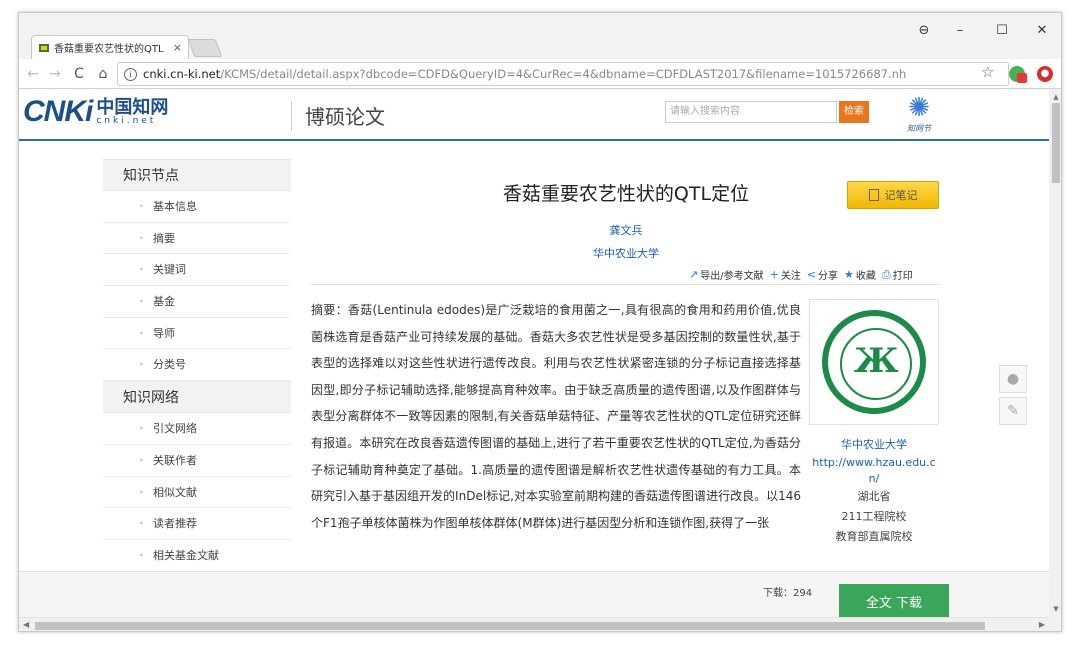 This screenshot has height=650, width=1080. I want to click on logo-cn-block: 中国知网 cnki.net, so click(132, 111).